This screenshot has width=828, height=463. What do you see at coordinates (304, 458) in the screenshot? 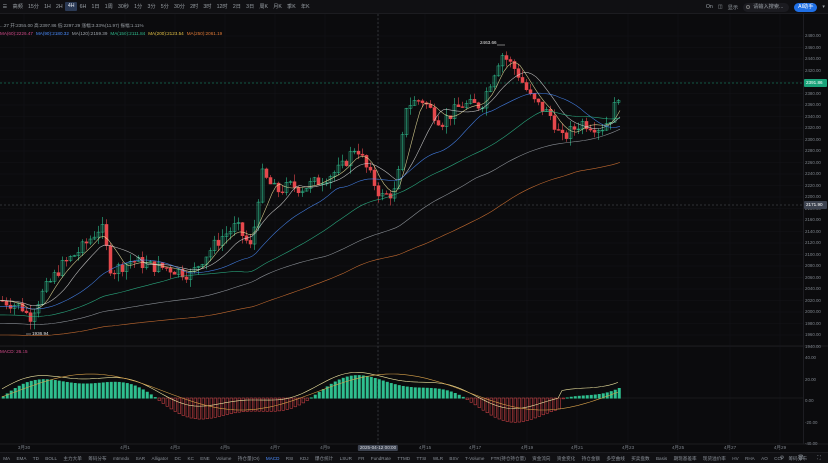
I see `indicator-tab: KDJ` at bounding box center [304, 458].